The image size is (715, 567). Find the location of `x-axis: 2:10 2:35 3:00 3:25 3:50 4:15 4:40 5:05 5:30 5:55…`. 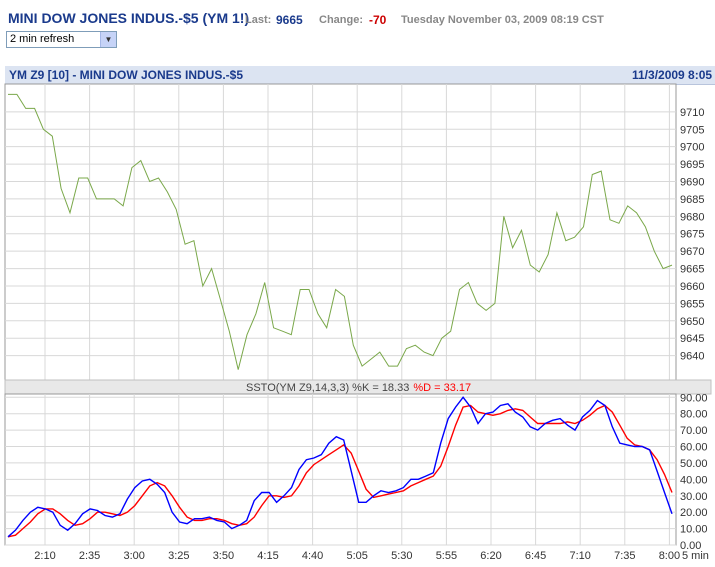

x-axis: 2:10 2:35 3:00 3:25 3:50 4:15 4:40 5:05 5:30 5:55… is located at coordinates (357, 556).